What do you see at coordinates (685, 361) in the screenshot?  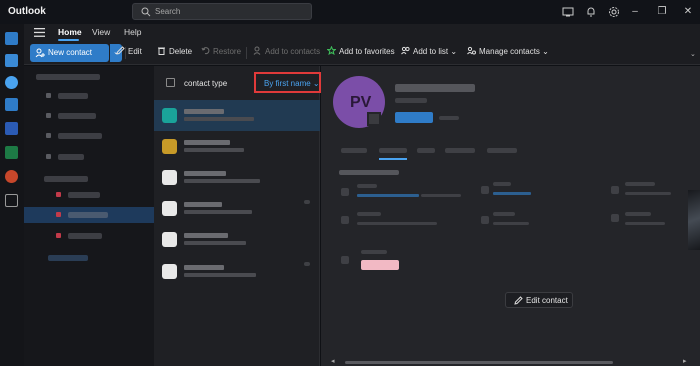 I see `scroll-right-icon: ▸` at bounding box center [685, 361].